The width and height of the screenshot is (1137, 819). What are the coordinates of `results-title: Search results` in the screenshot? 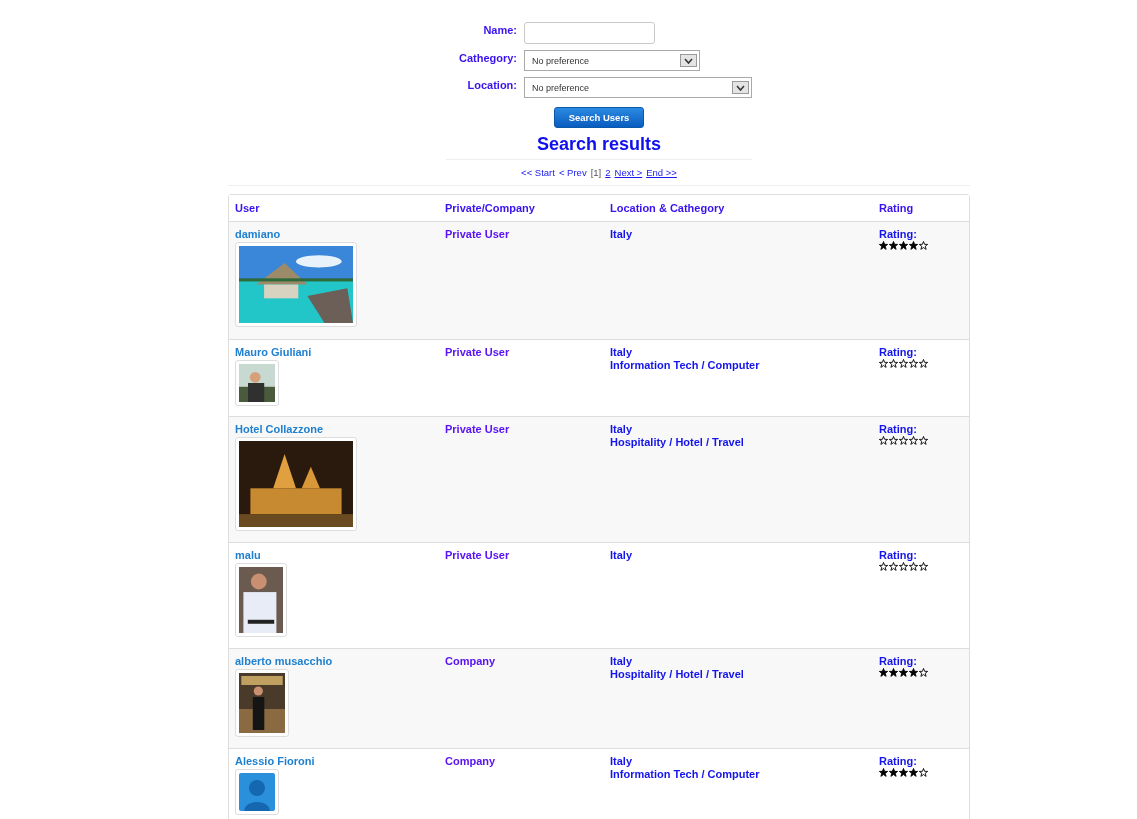 It's located at (599, 147).